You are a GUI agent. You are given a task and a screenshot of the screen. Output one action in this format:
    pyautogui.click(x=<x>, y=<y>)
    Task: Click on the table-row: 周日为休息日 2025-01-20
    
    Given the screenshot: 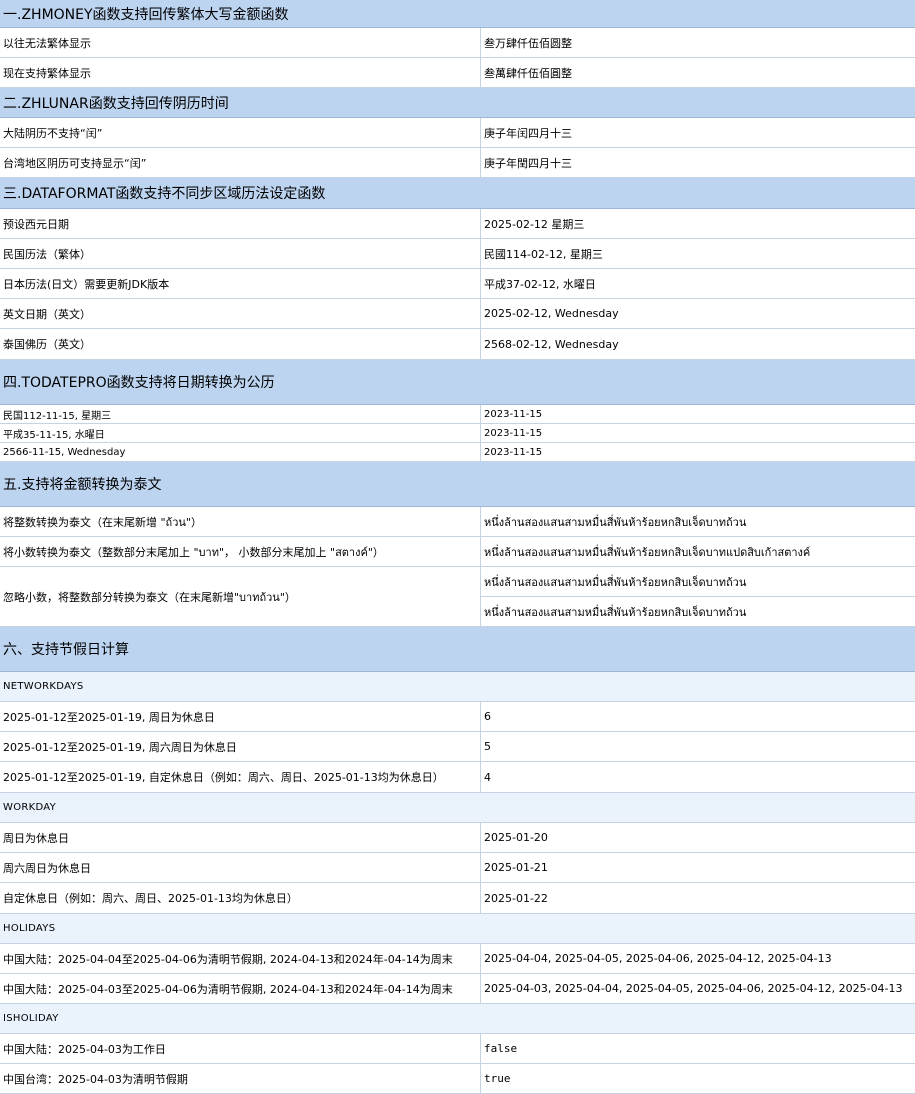 What is the action you would take?
    pyautogui.click(x=457, y=838)
    